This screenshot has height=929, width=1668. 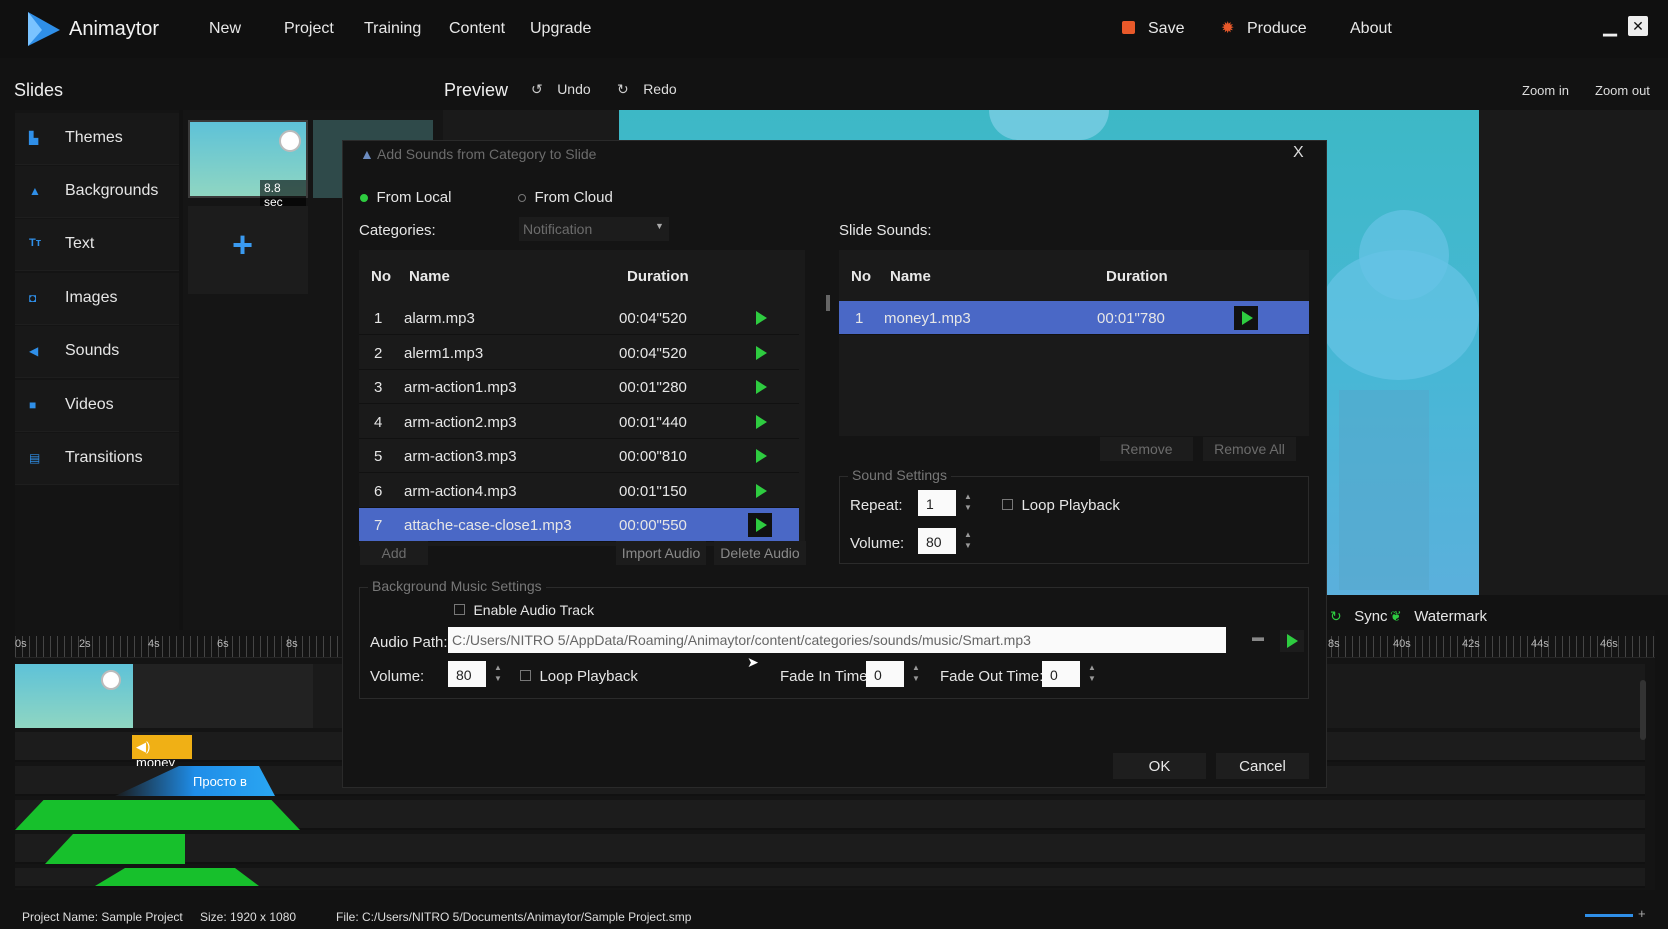 I want to click on table-row: 1 money1.mp3 00:01"780, so click(x=1074, y=318).